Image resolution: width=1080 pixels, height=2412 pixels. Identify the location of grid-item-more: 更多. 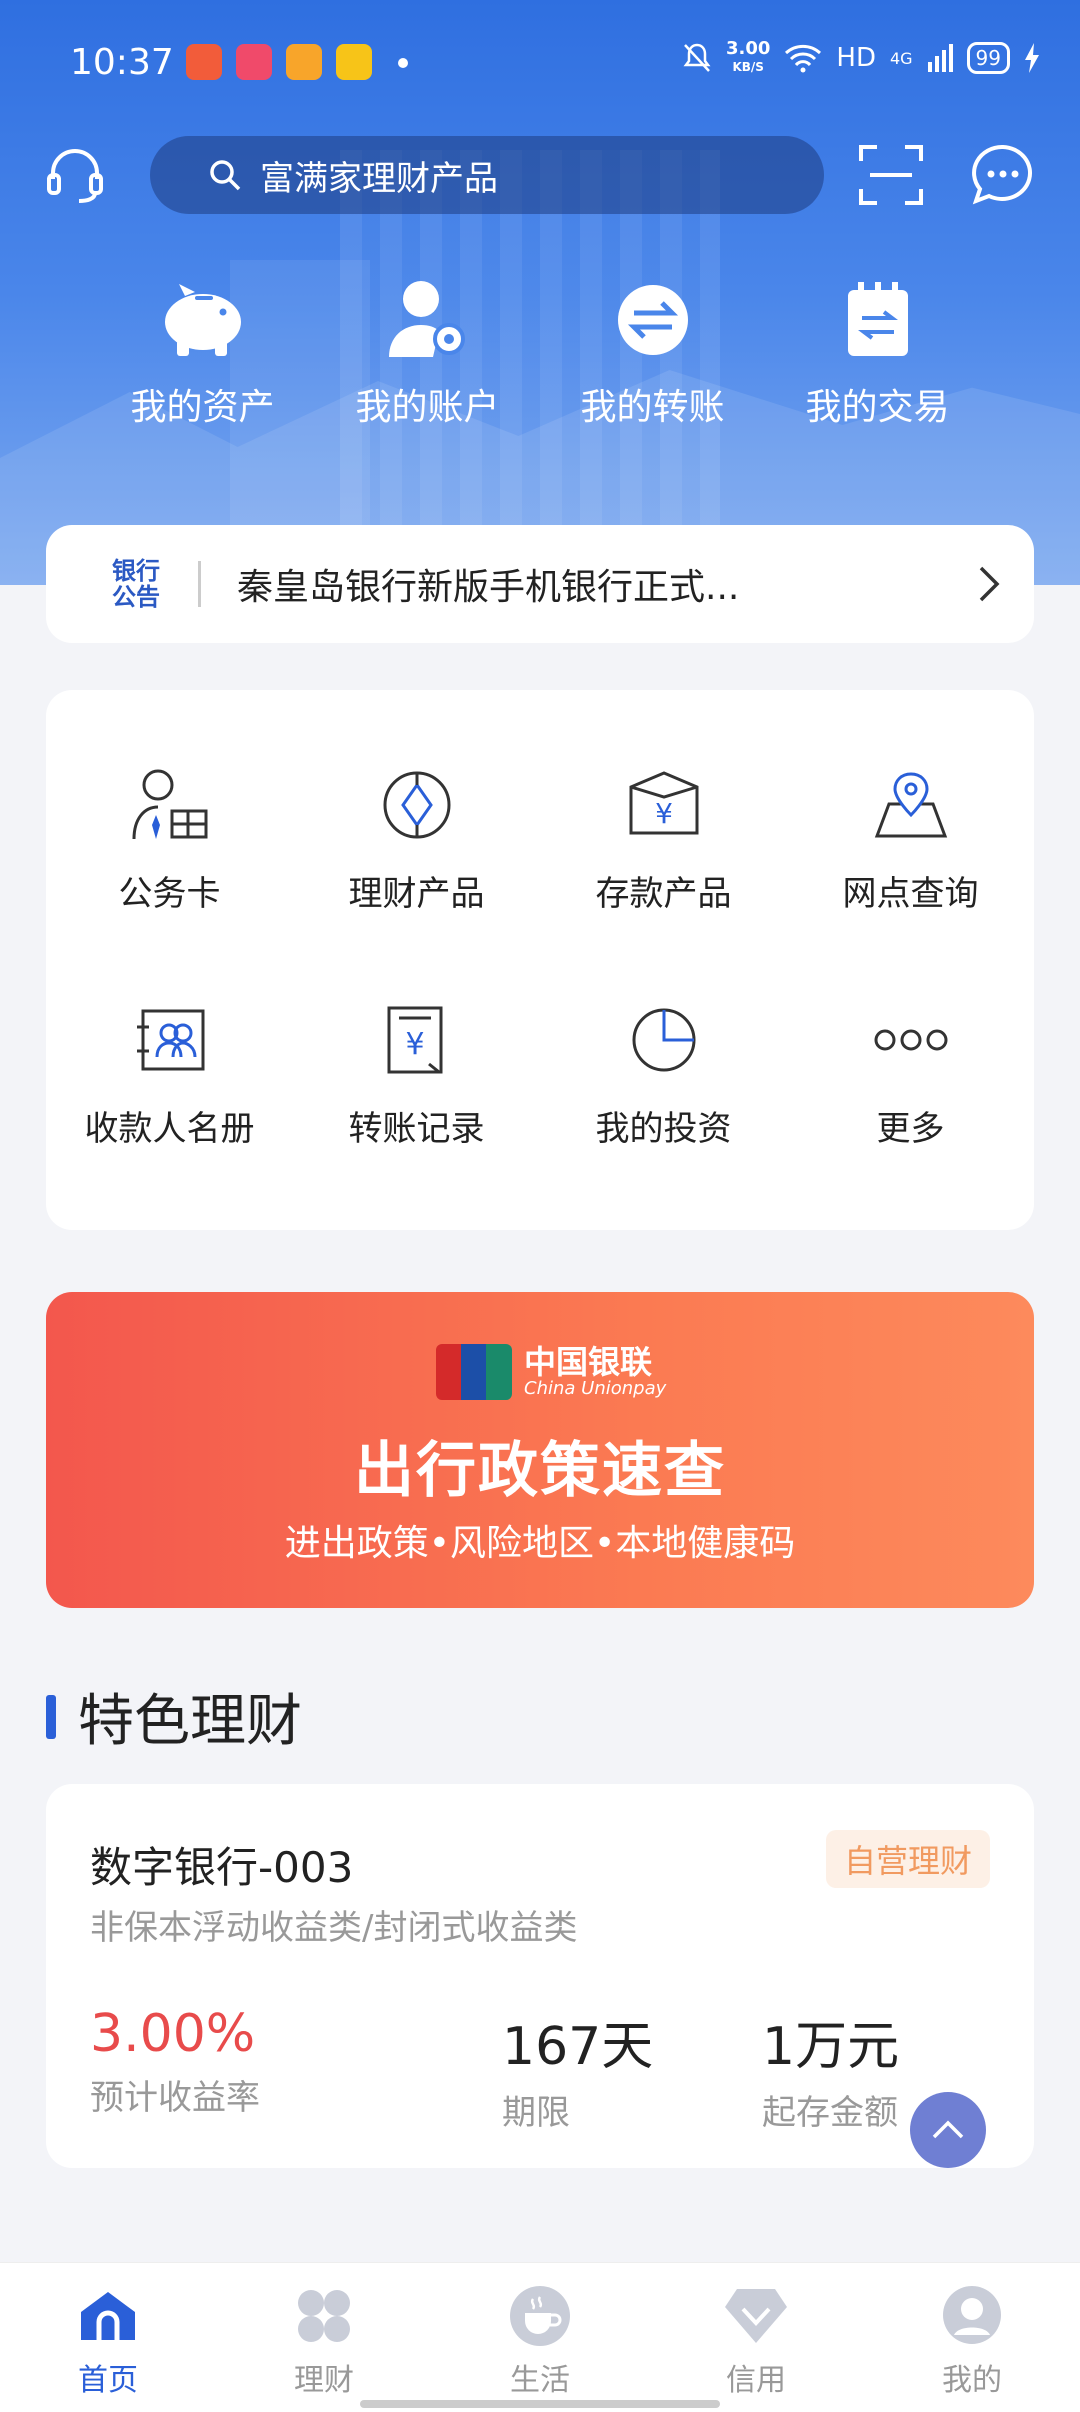
(910, 1072).